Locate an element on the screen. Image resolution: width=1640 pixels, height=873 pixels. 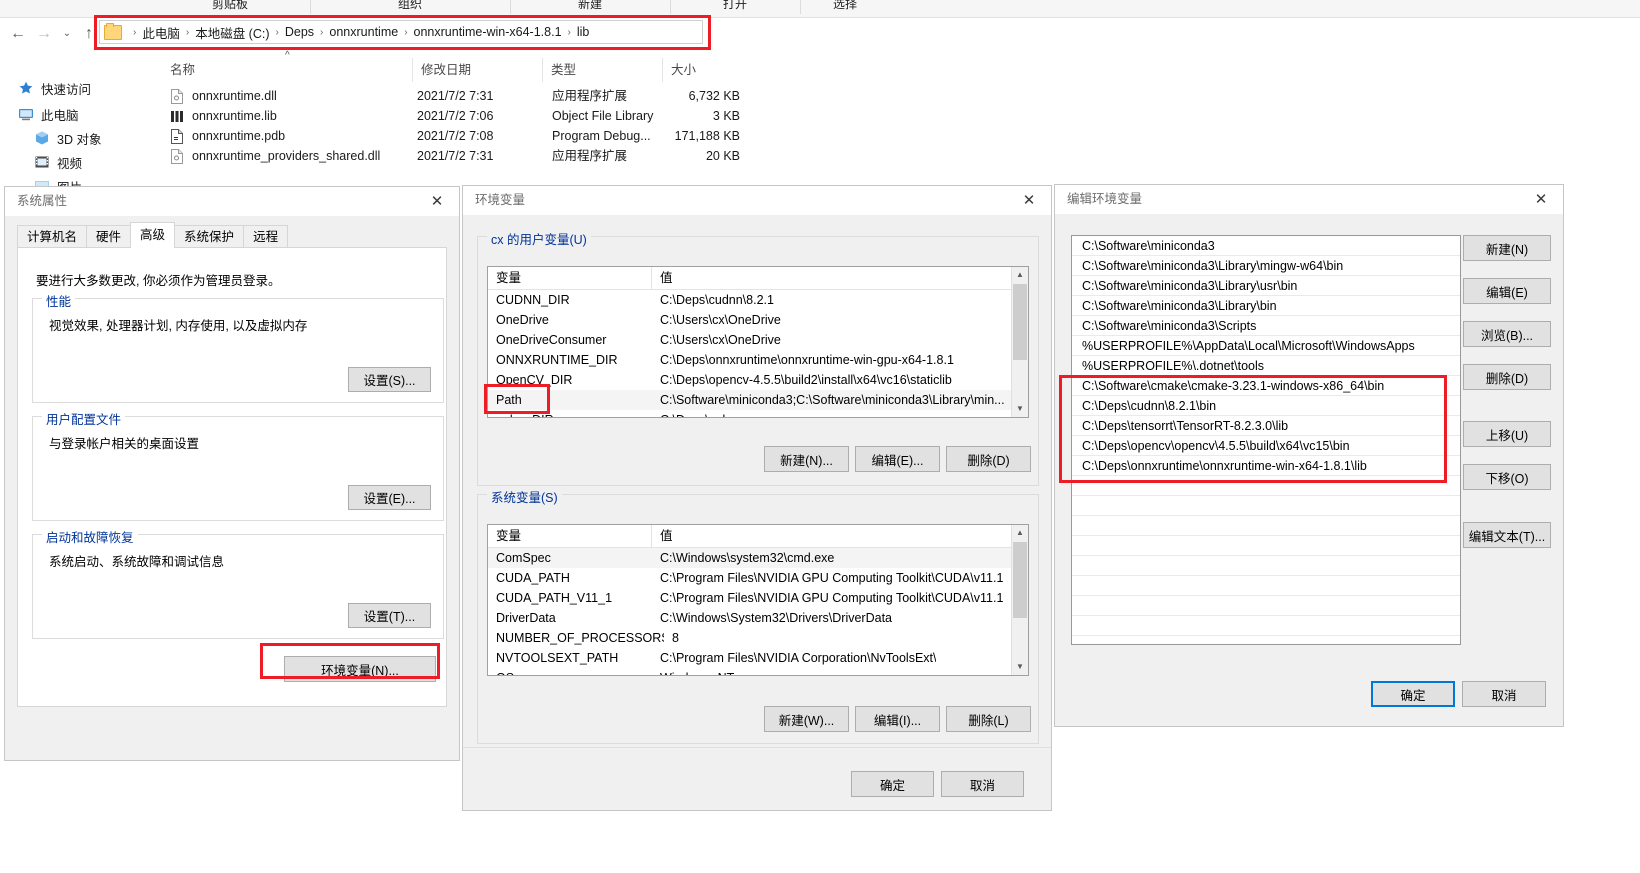
tab-remote: 远程 is located at coordinates (266, 236).